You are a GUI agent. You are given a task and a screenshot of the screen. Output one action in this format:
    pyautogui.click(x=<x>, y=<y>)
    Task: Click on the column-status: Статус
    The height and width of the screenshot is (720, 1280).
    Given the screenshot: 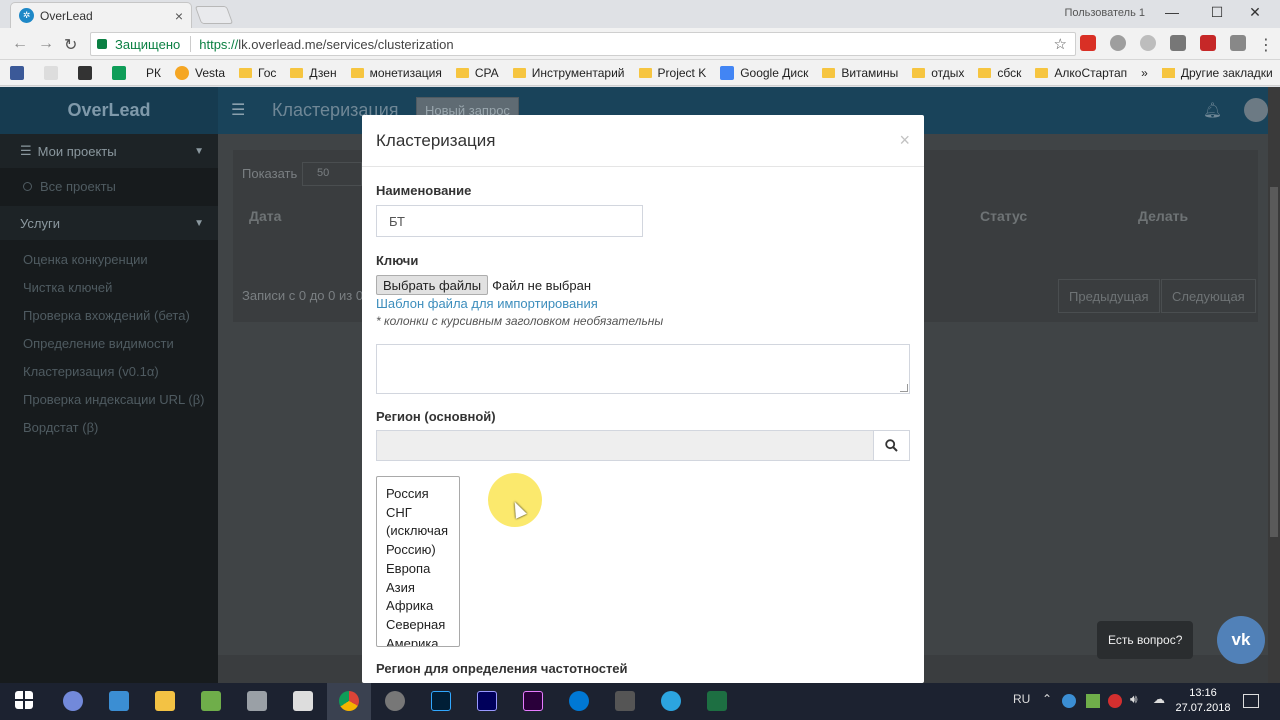 What is the action you would take?
    pyautogui.click(x=1003, y=216)
    